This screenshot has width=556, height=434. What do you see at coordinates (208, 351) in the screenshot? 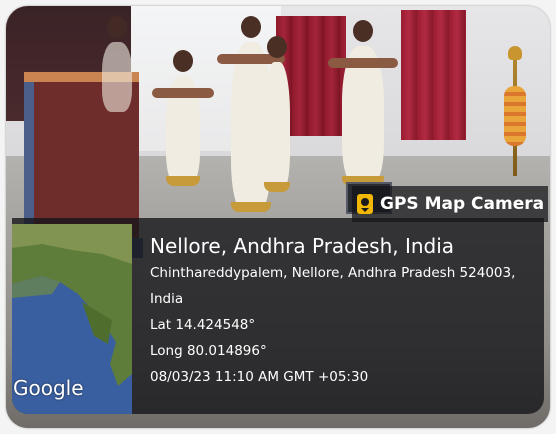
I see `longitude: Long 80.014896°` at bounding box center [208, 351].